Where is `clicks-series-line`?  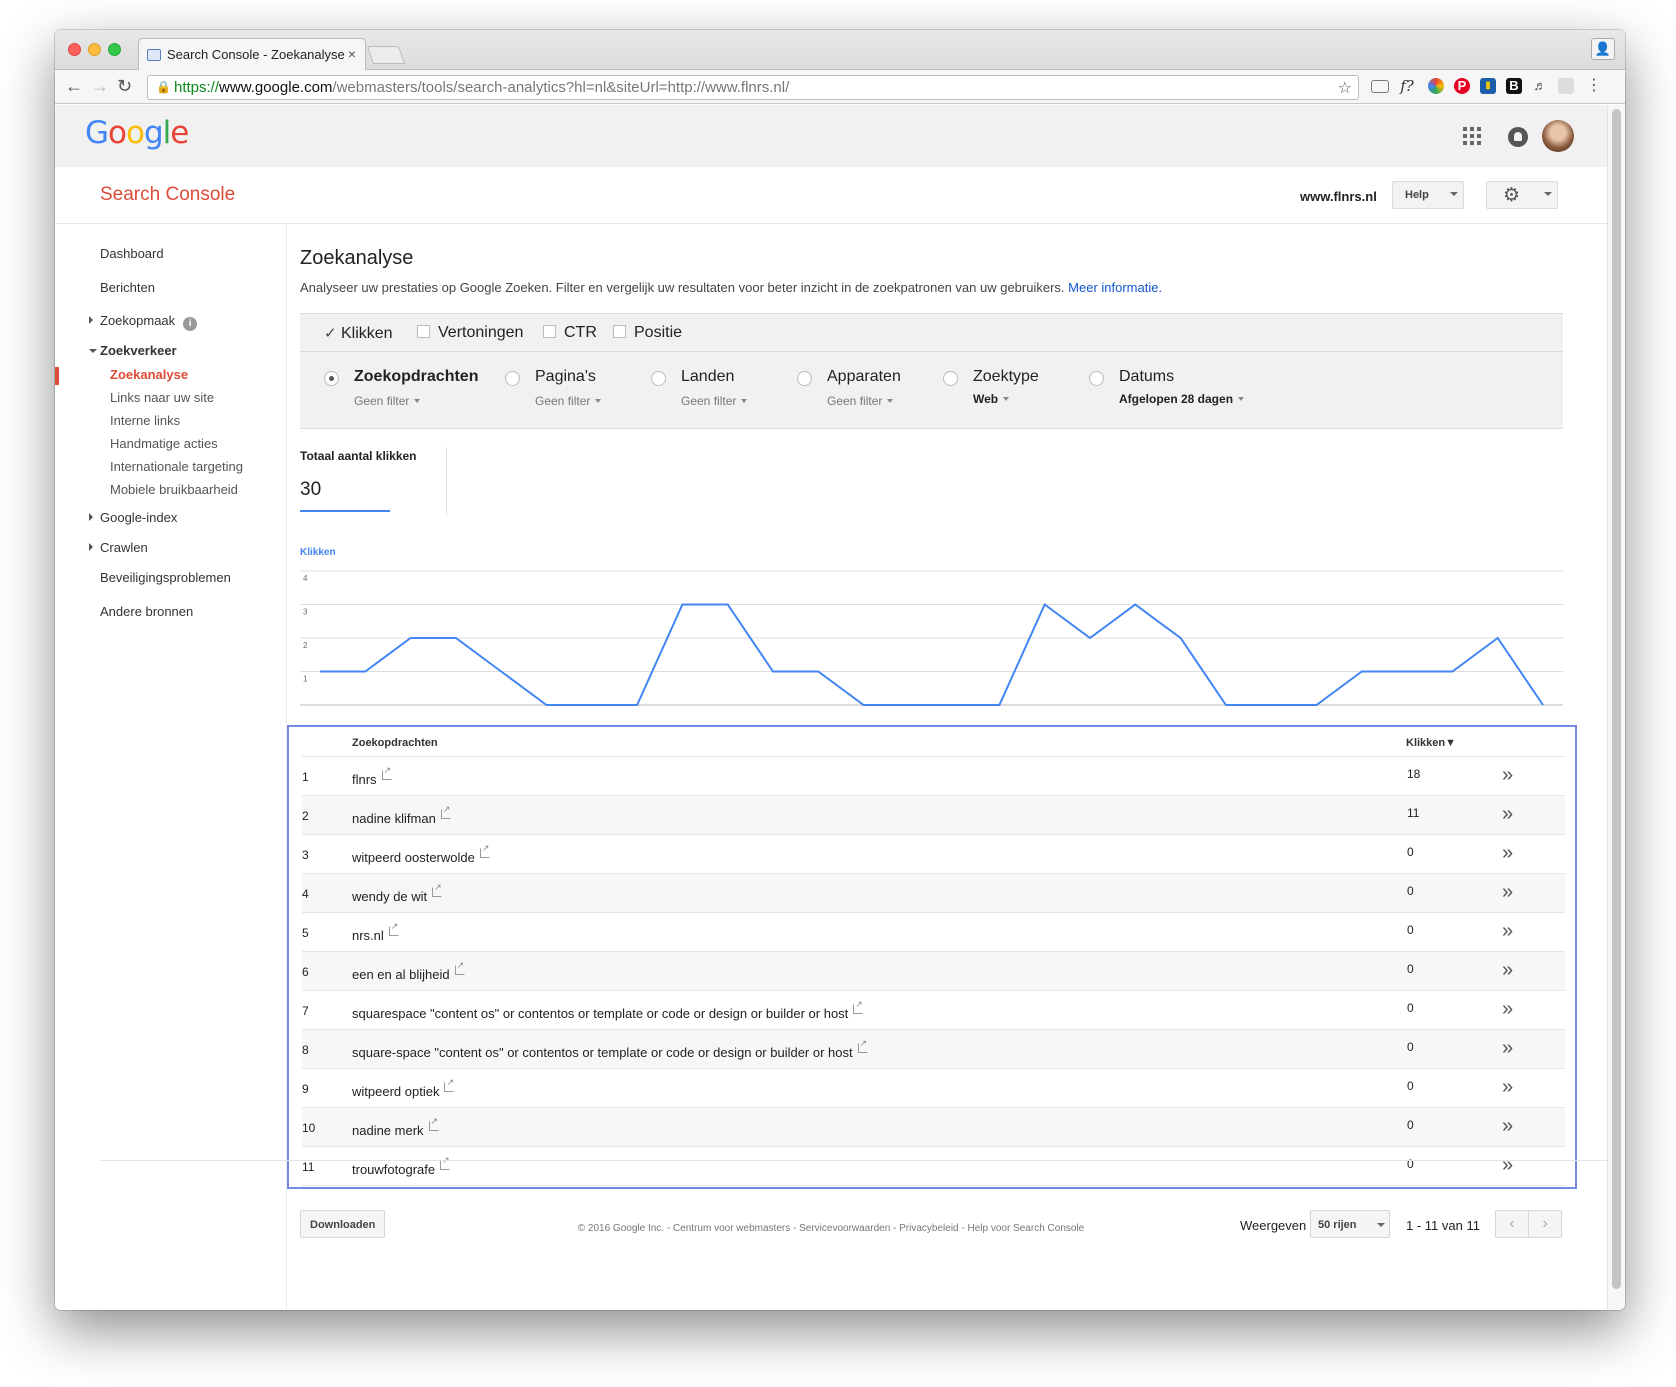 clicks-series-line is located at coordinates (932, 654).